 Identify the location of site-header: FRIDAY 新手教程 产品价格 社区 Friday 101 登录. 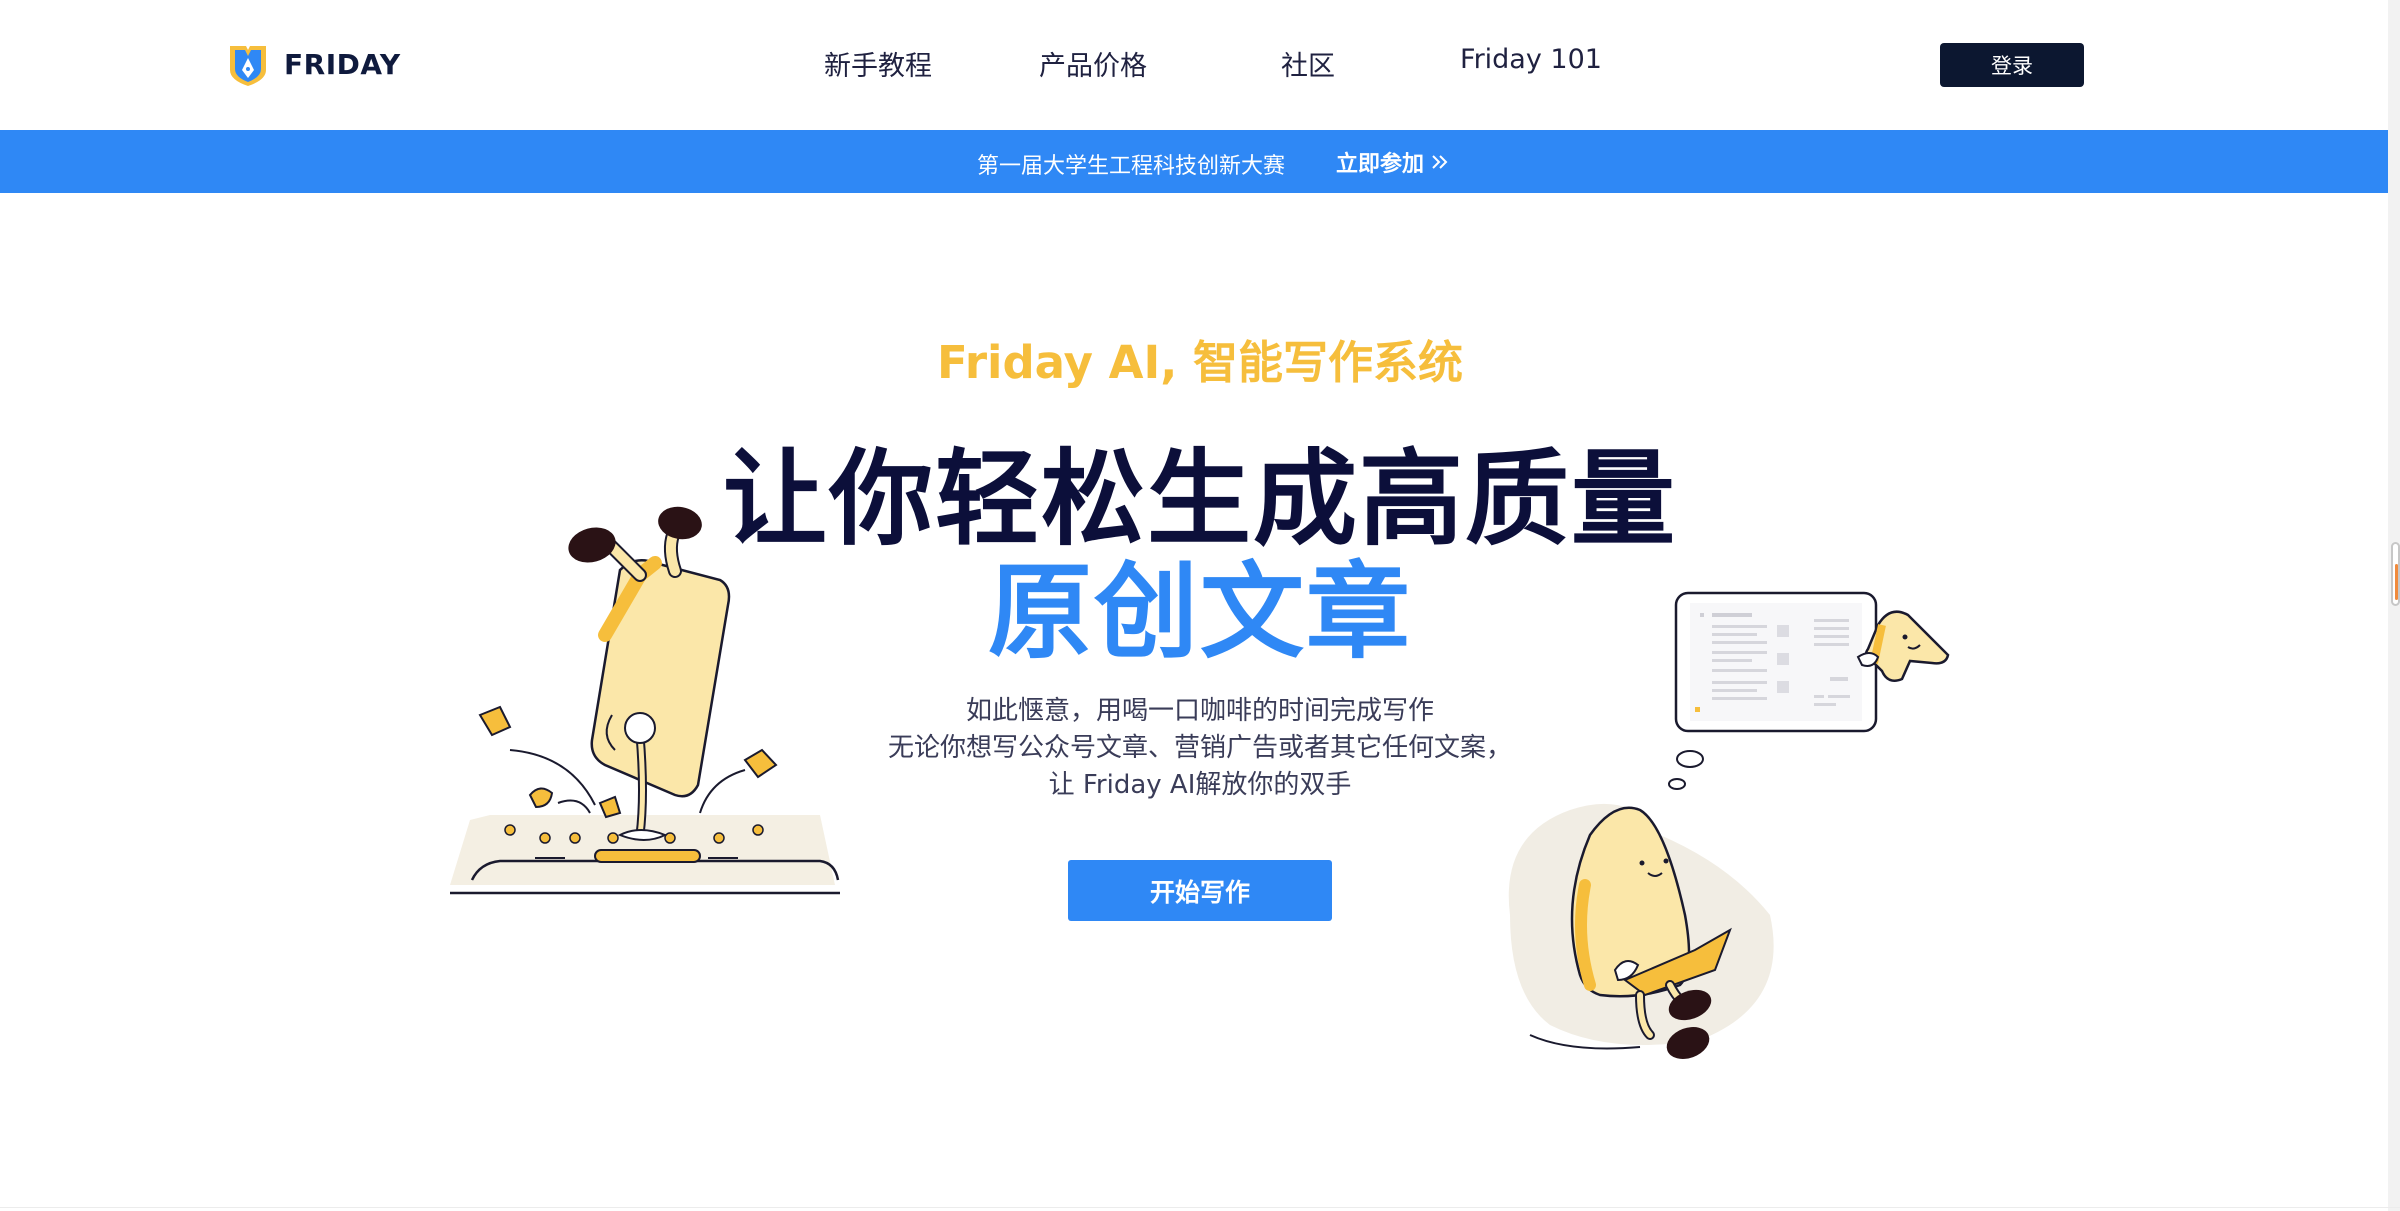
(1200, 65).